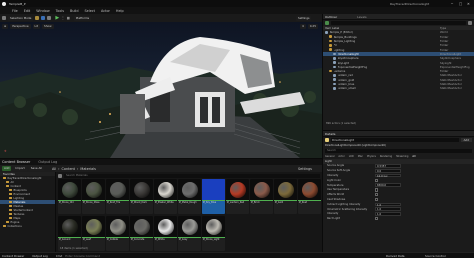 The image size is (474, 258). I want to click on lit-button: Lit, so click(36, 26).